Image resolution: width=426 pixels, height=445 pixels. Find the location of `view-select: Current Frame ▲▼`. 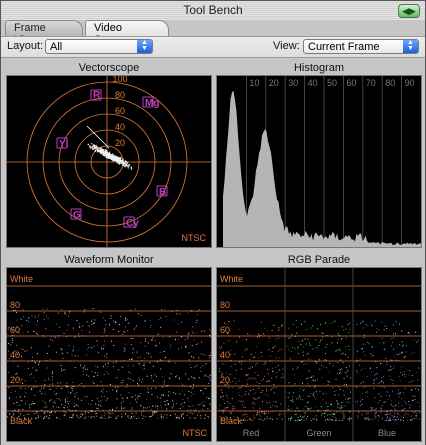

view-select: Current Frame ▲▼ is located at coordinates (361, 46).